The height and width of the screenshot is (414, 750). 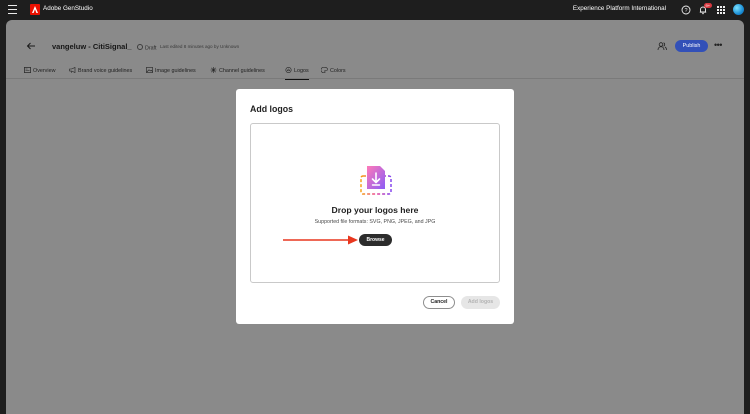 I want to click on status-badge: Draft, so click(x=146, y=48).